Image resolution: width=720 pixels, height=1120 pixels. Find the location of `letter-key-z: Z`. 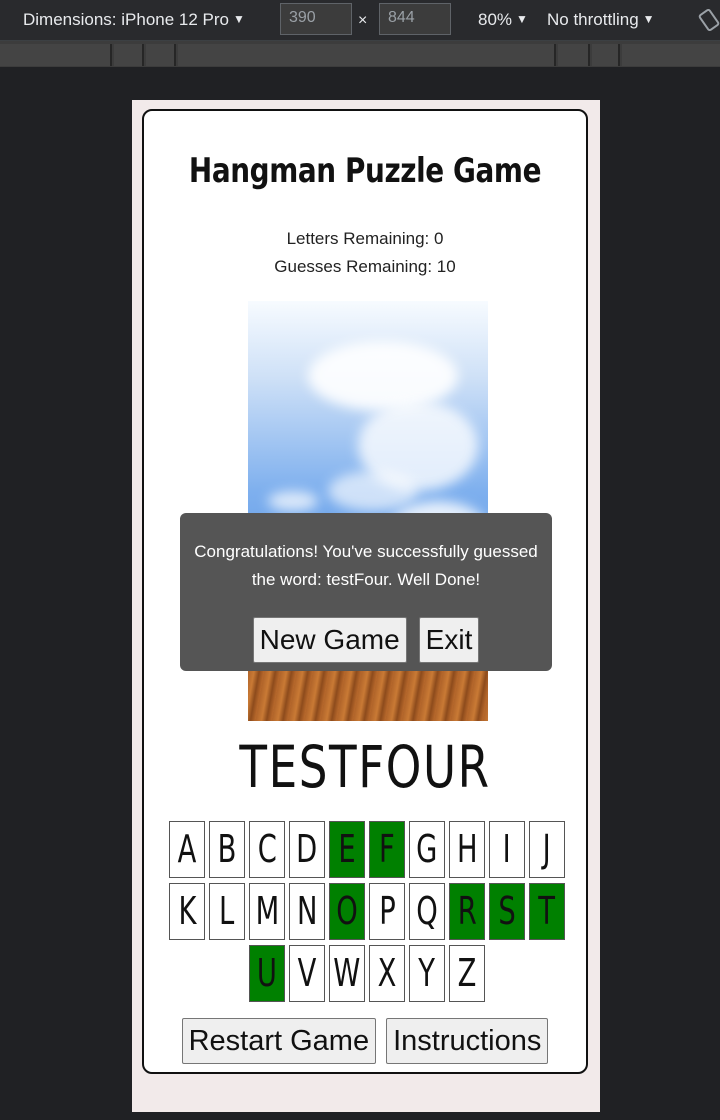

letter-key-z: Z is located at coordinates (467, 973).